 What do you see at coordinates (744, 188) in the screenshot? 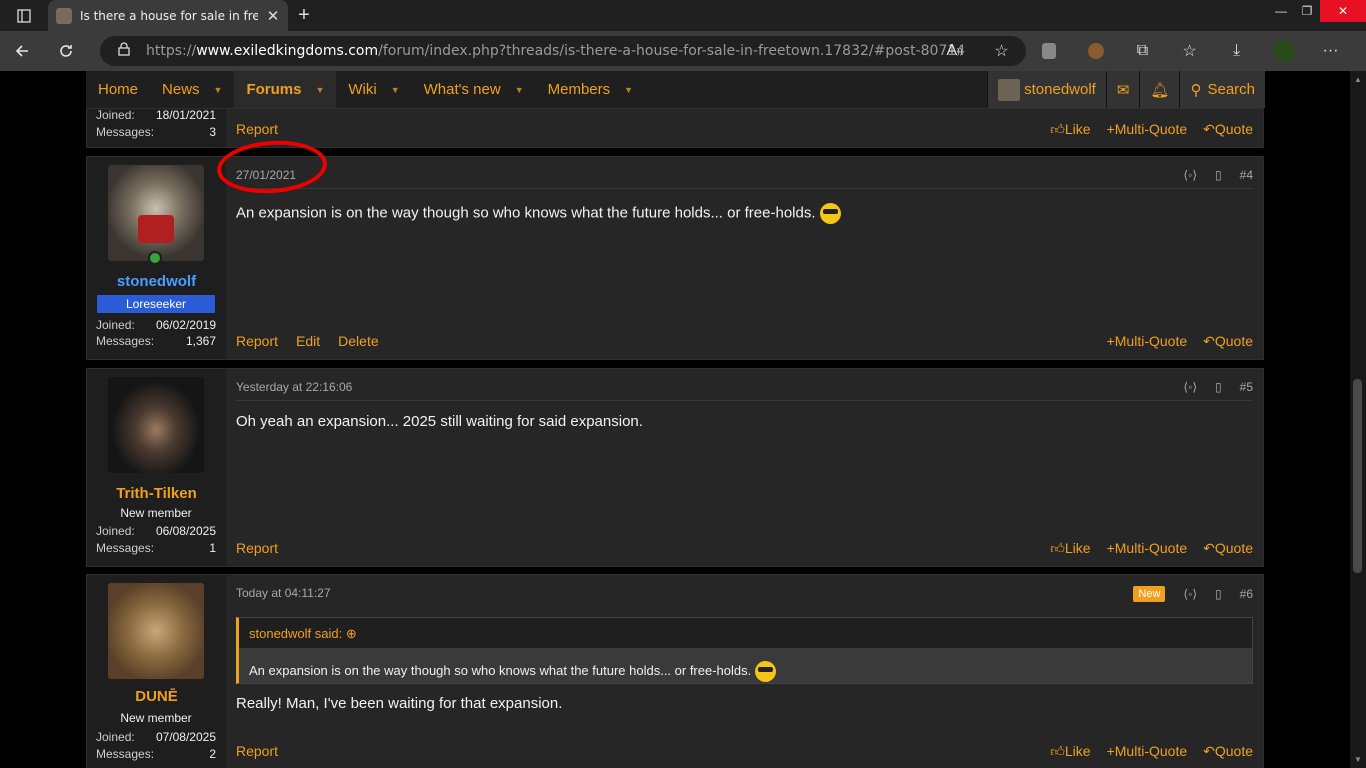
I see `divider` at bounding box center [744, 188].